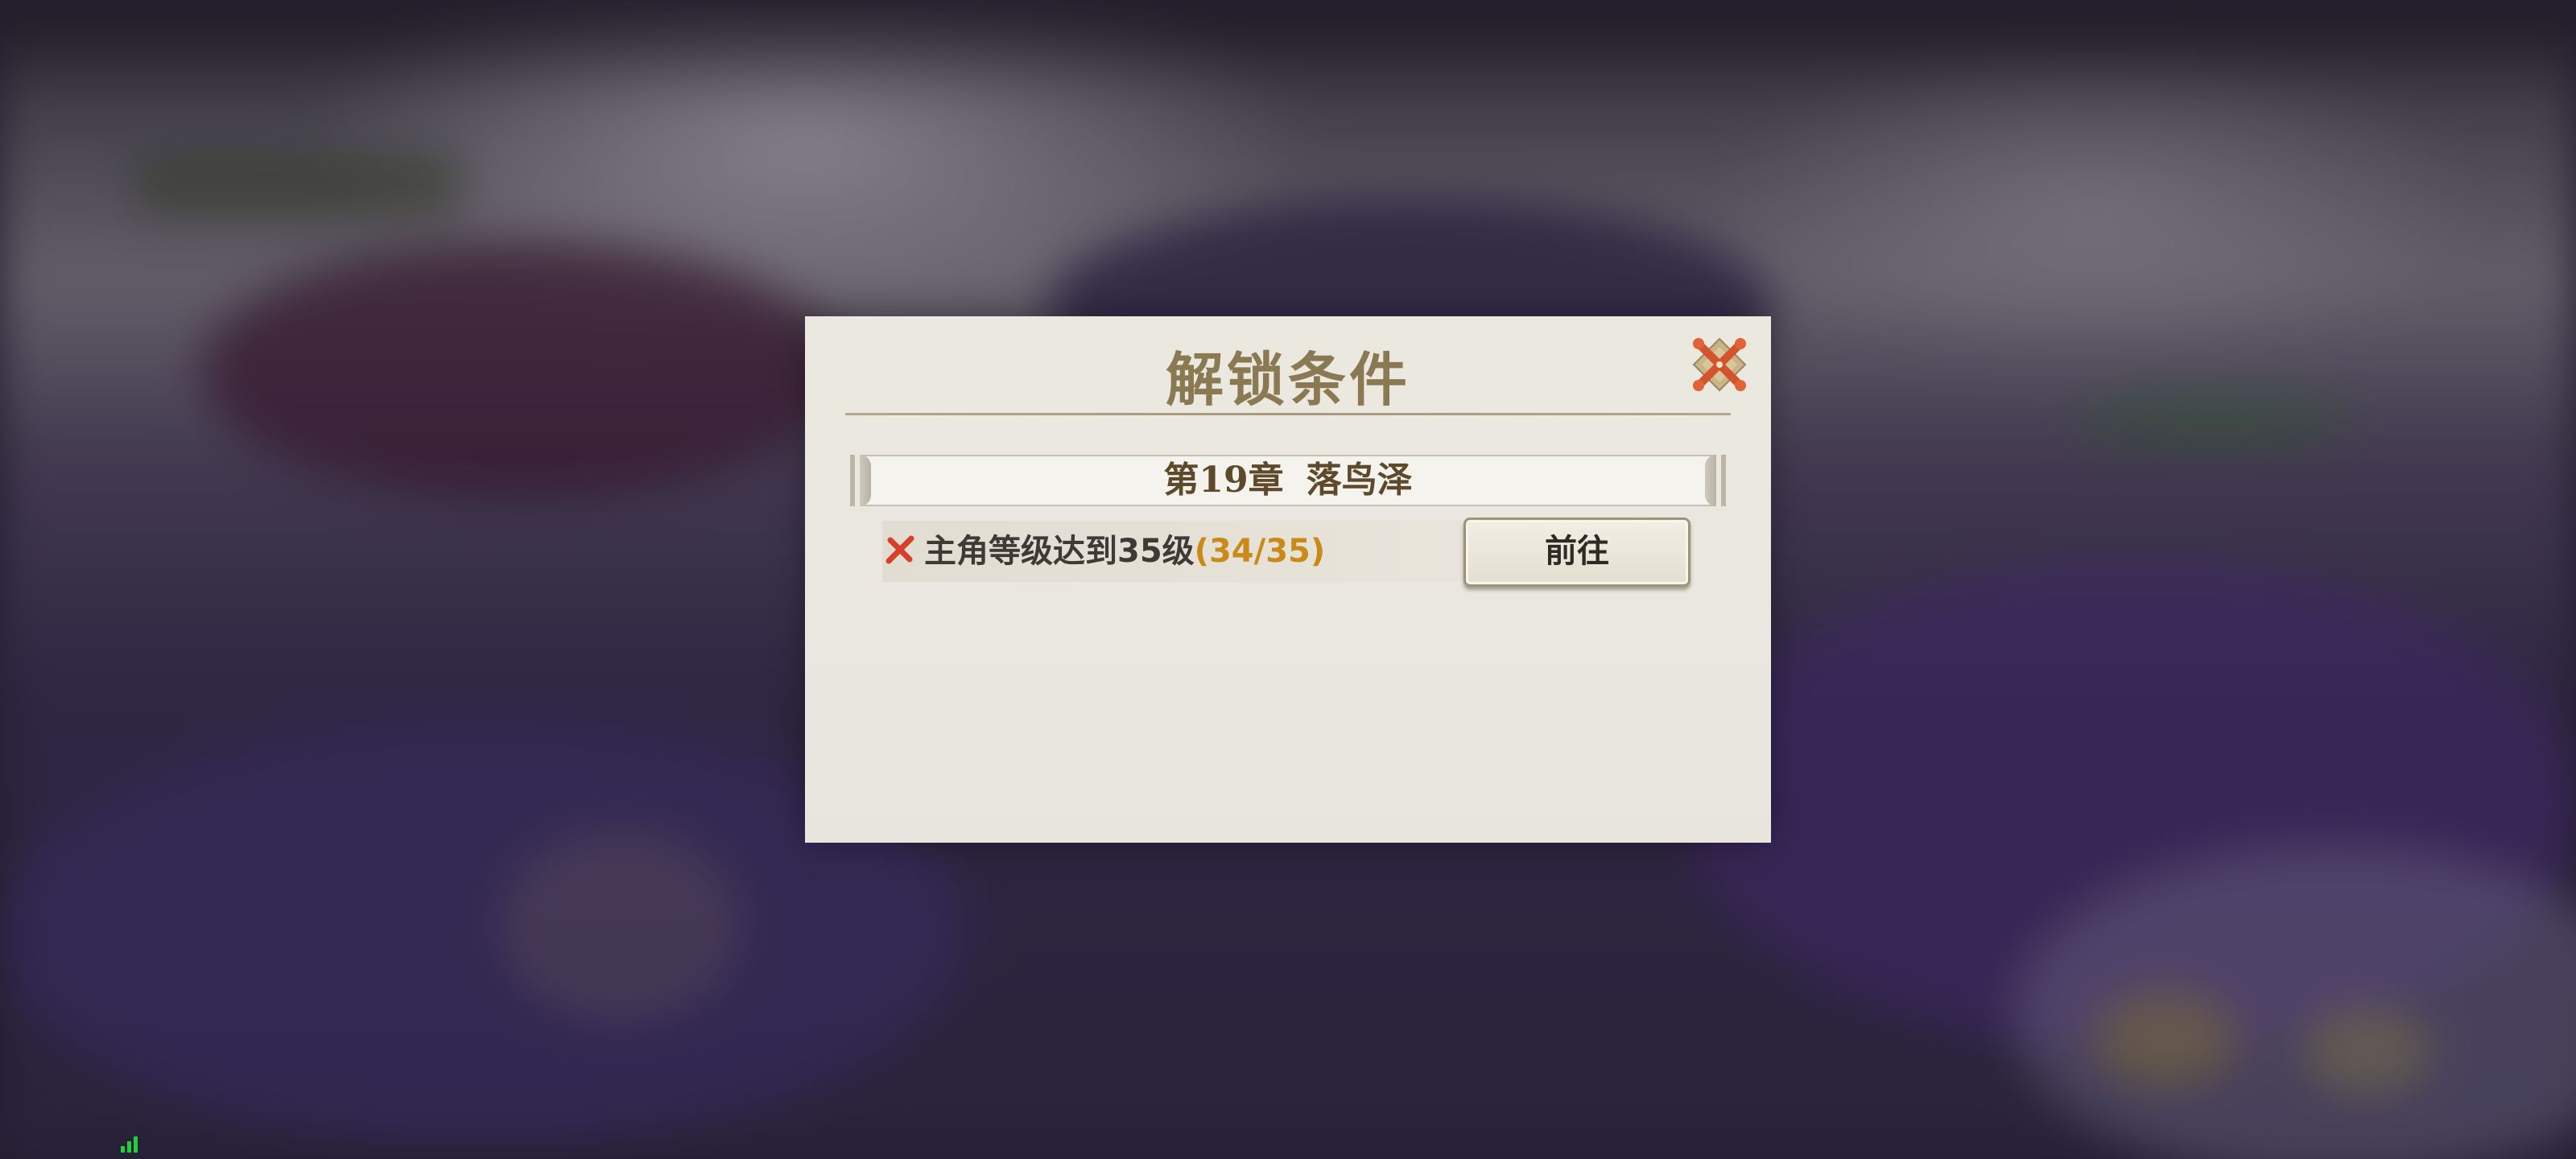 Image resolution: width=2576 pixels, height=1159 pixels. What do you see at coordinates (1287, 379) in the screenshot?
I see `dialog-title: 解锁条件` at bounding box center [1287, 379].